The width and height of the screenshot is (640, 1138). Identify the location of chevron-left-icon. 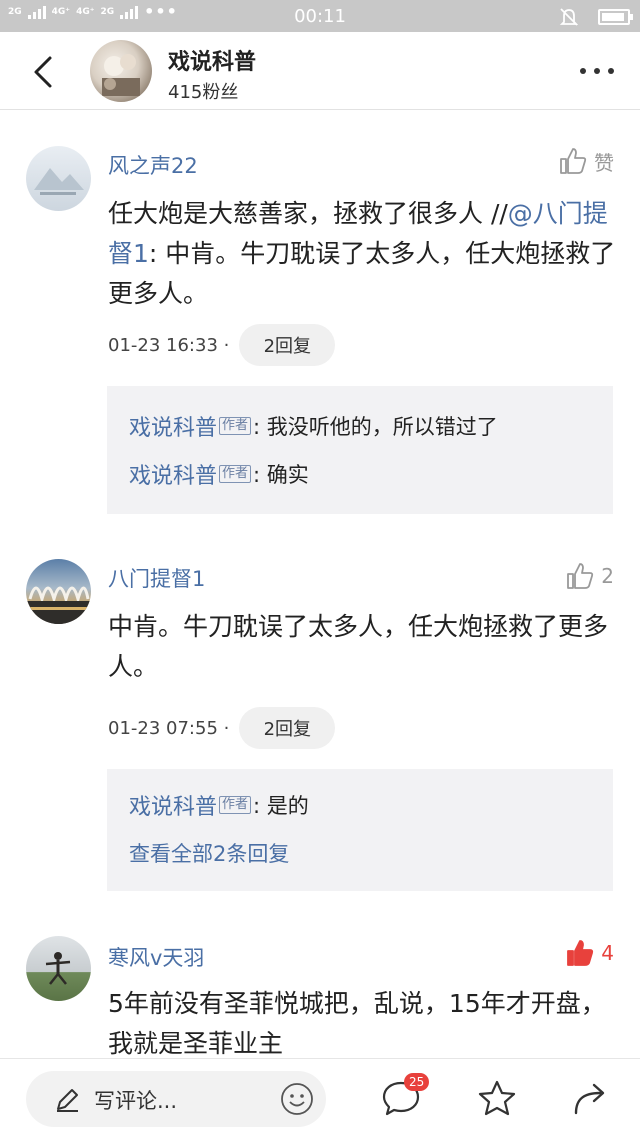
(44, 72).